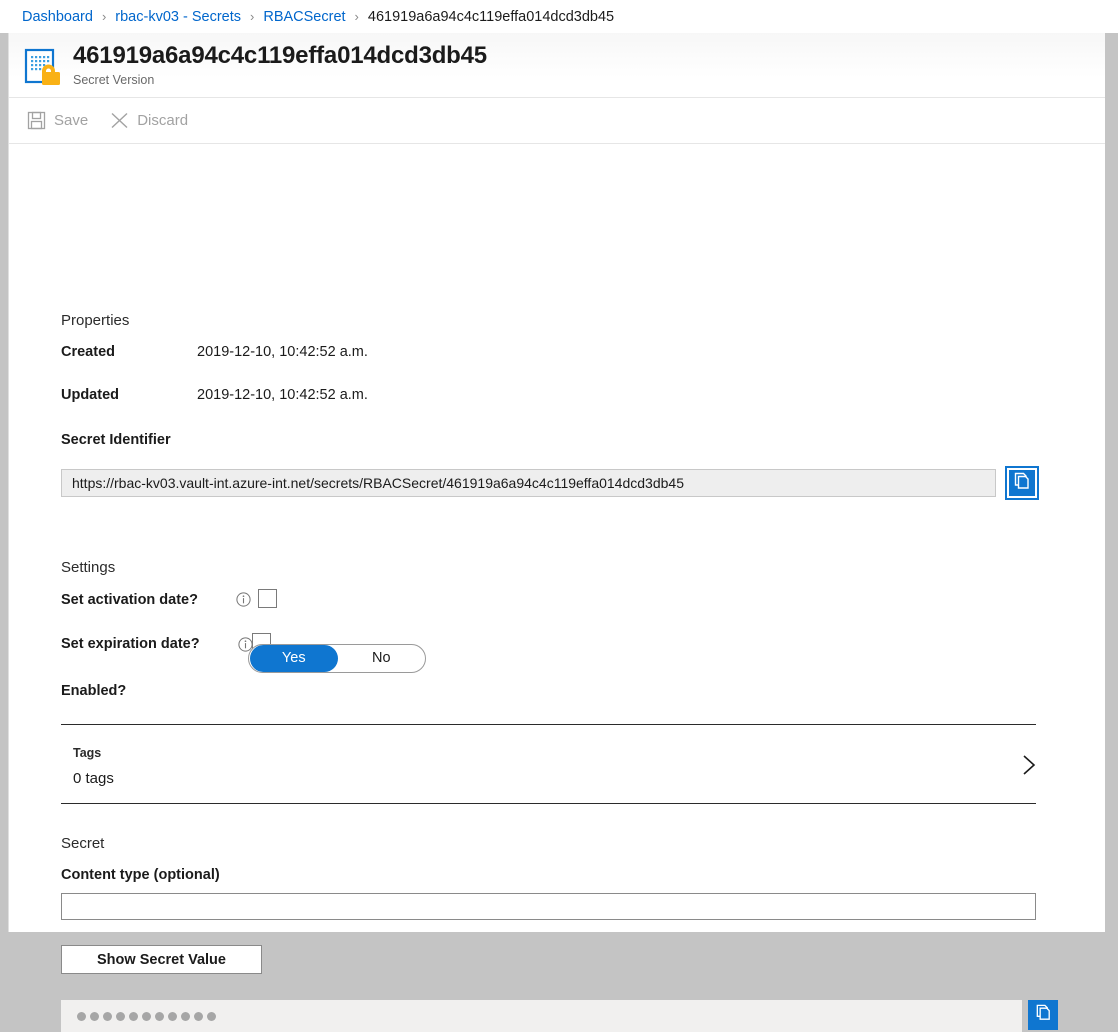 This screenshot has width=1118, height=1032. I want to click on content-type-label: Content type (optional), so click(140, 875).